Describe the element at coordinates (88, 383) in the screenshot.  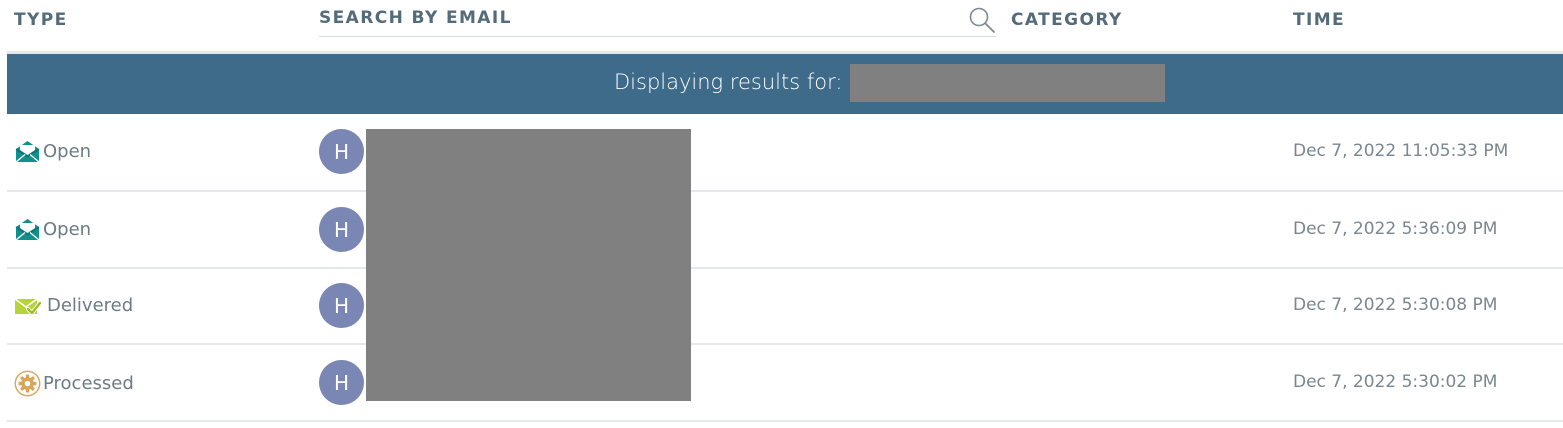
I see `type-label: Processed` at that location.